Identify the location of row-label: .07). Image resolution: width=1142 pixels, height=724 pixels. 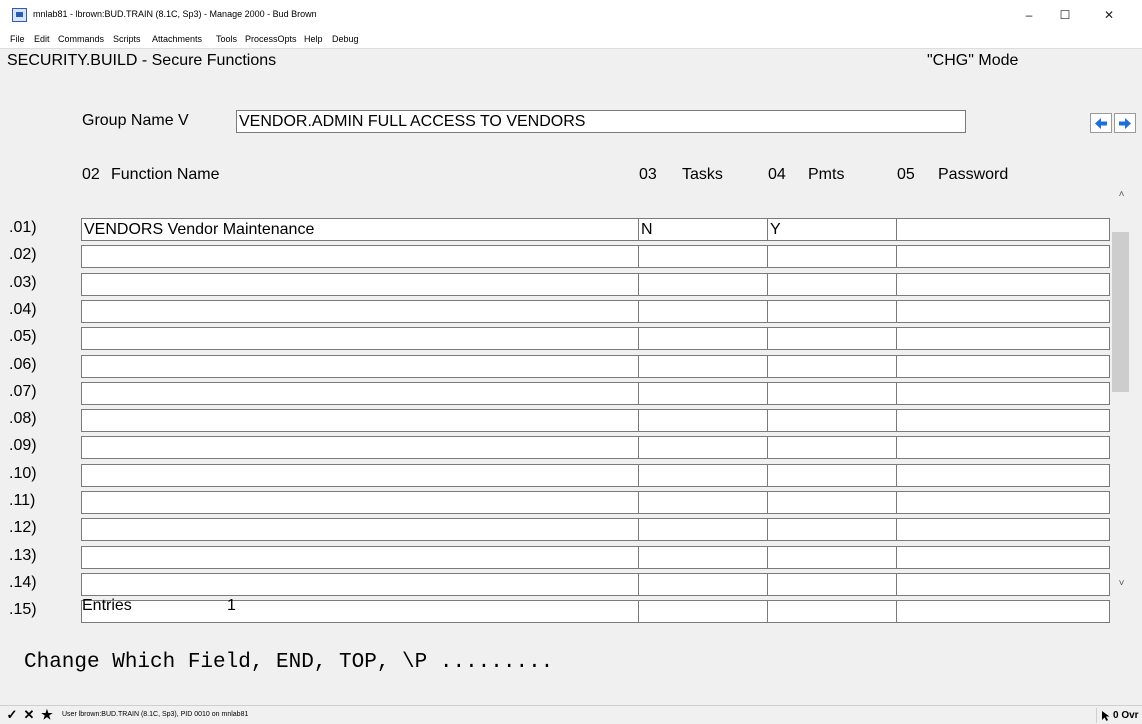
(23, 391).